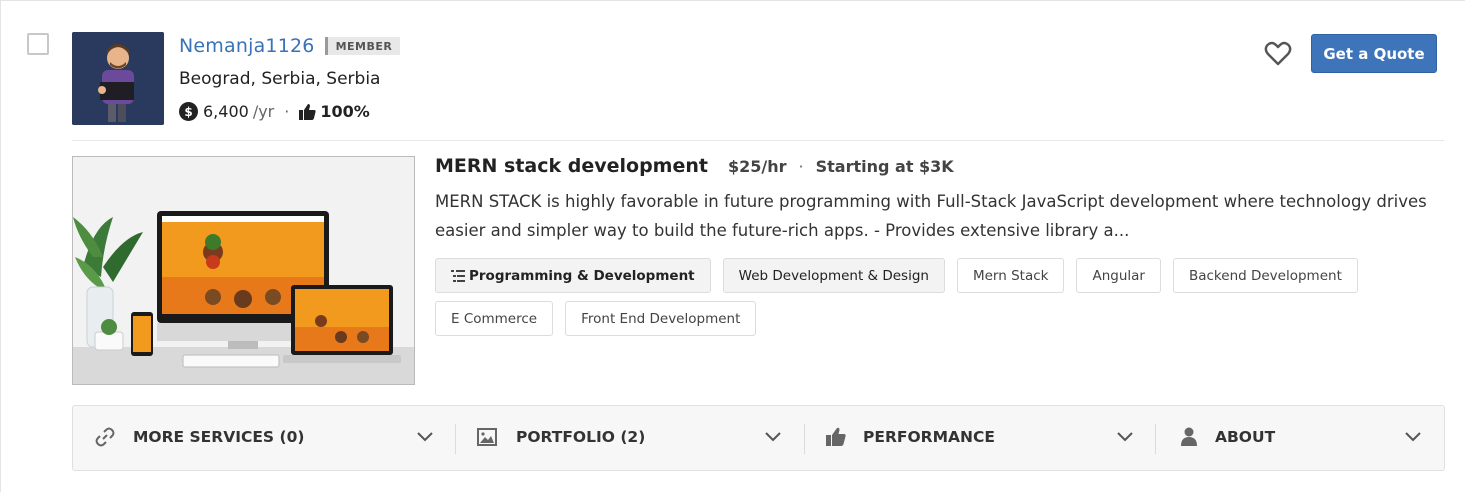 Image resolution: width=1465 pixels, height=492 pixels. What do you see at coordinates (1245, 437) in the screenshot?
I see `section-label: ABOUT` at bounding box center [1245, 437].